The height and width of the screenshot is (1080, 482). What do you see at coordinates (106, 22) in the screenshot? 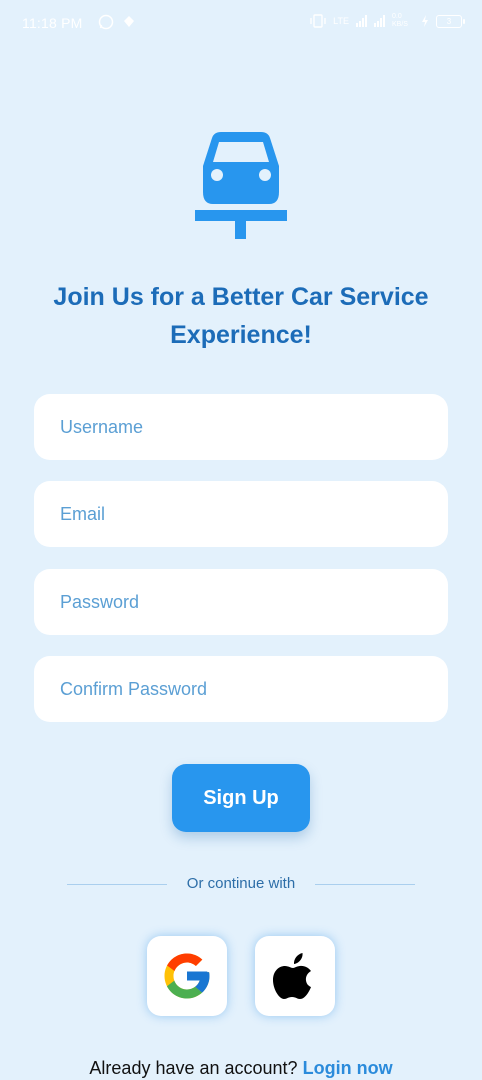
I see `whatsapp-icon` at bounding box center [106, 22].